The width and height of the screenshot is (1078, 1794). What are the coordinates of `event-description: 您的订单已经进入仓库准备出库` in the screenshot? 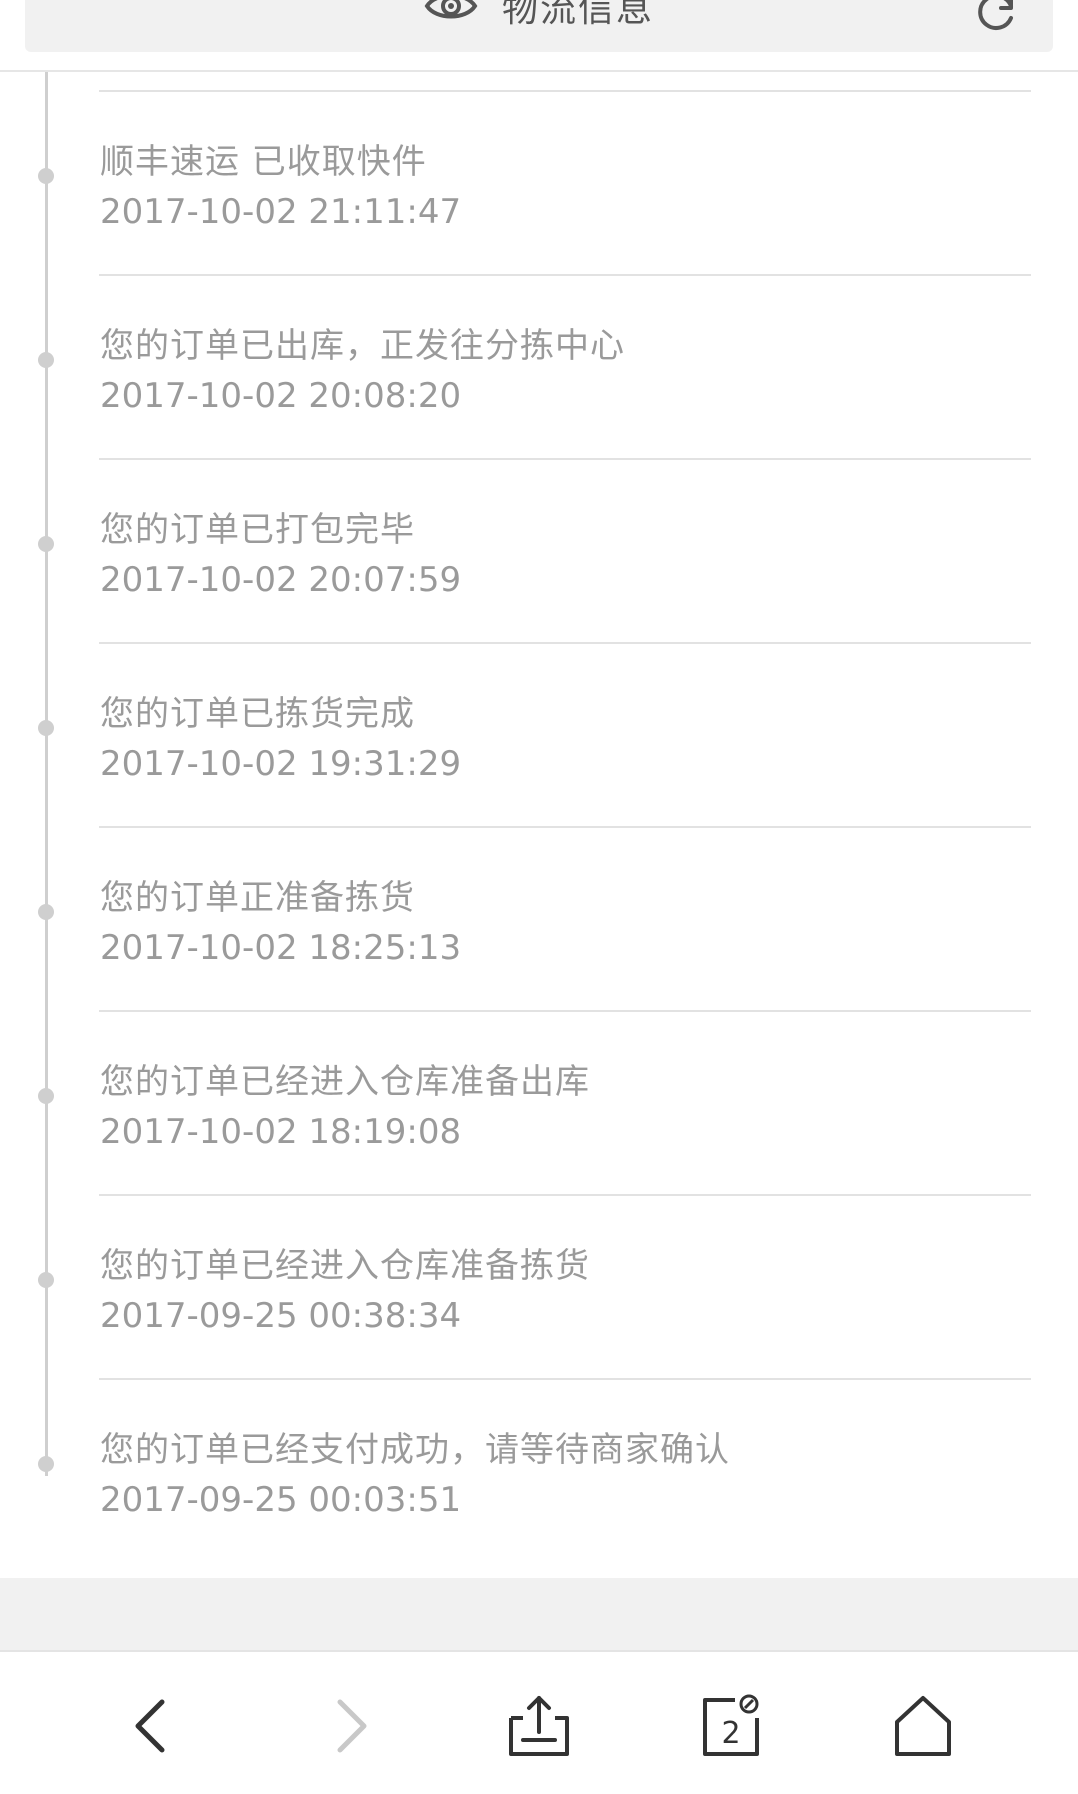 It's located at (345, 1082).